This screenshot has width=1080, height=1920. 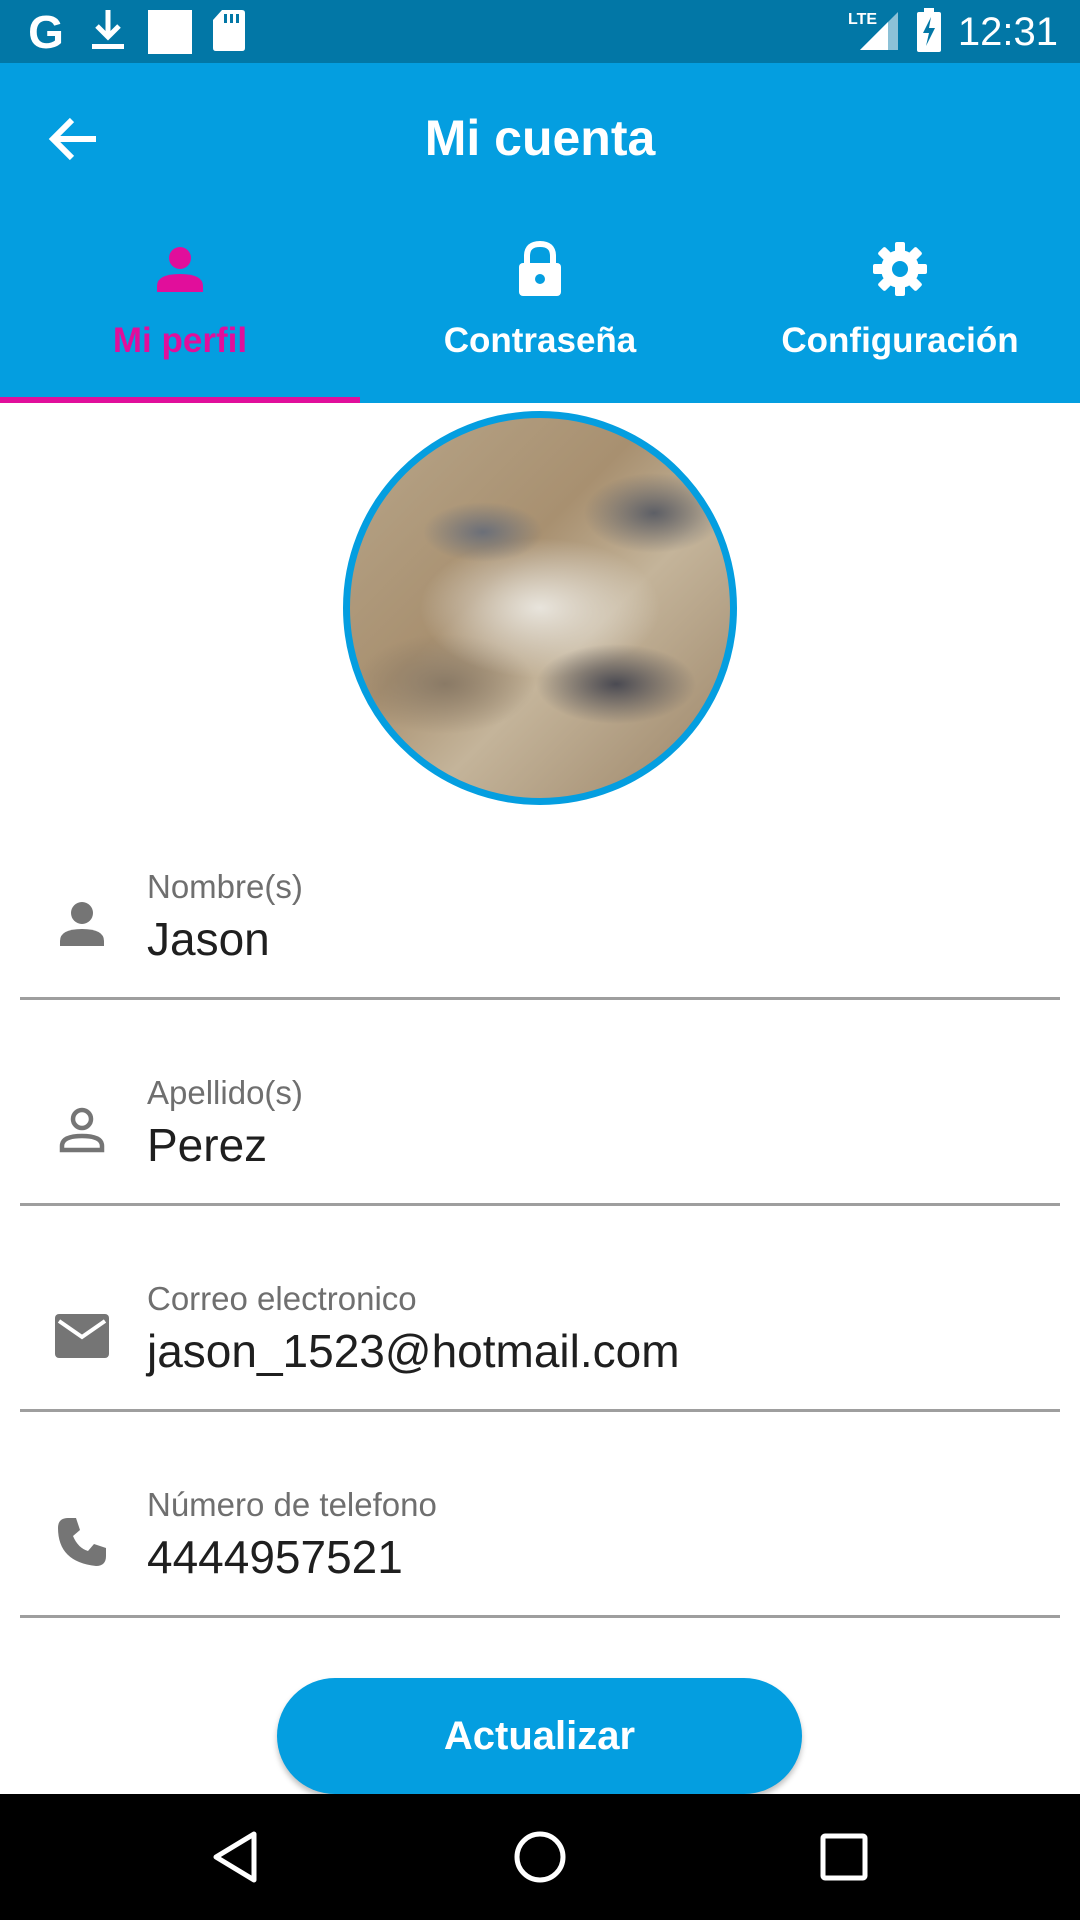 What do you see at coordinates (862, 19) in the screenshot?
I see `network-type-label: LTE` at bounding box center [862, 19].